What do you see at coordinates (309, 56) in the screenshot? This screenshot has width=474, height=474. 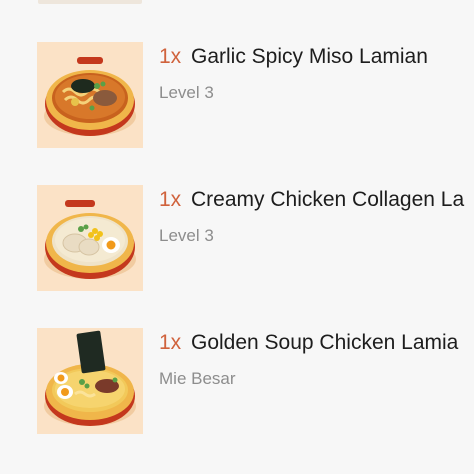 I see `item-name: Garlic Spicy Miso Lamian` at bounding box center [309, 56].